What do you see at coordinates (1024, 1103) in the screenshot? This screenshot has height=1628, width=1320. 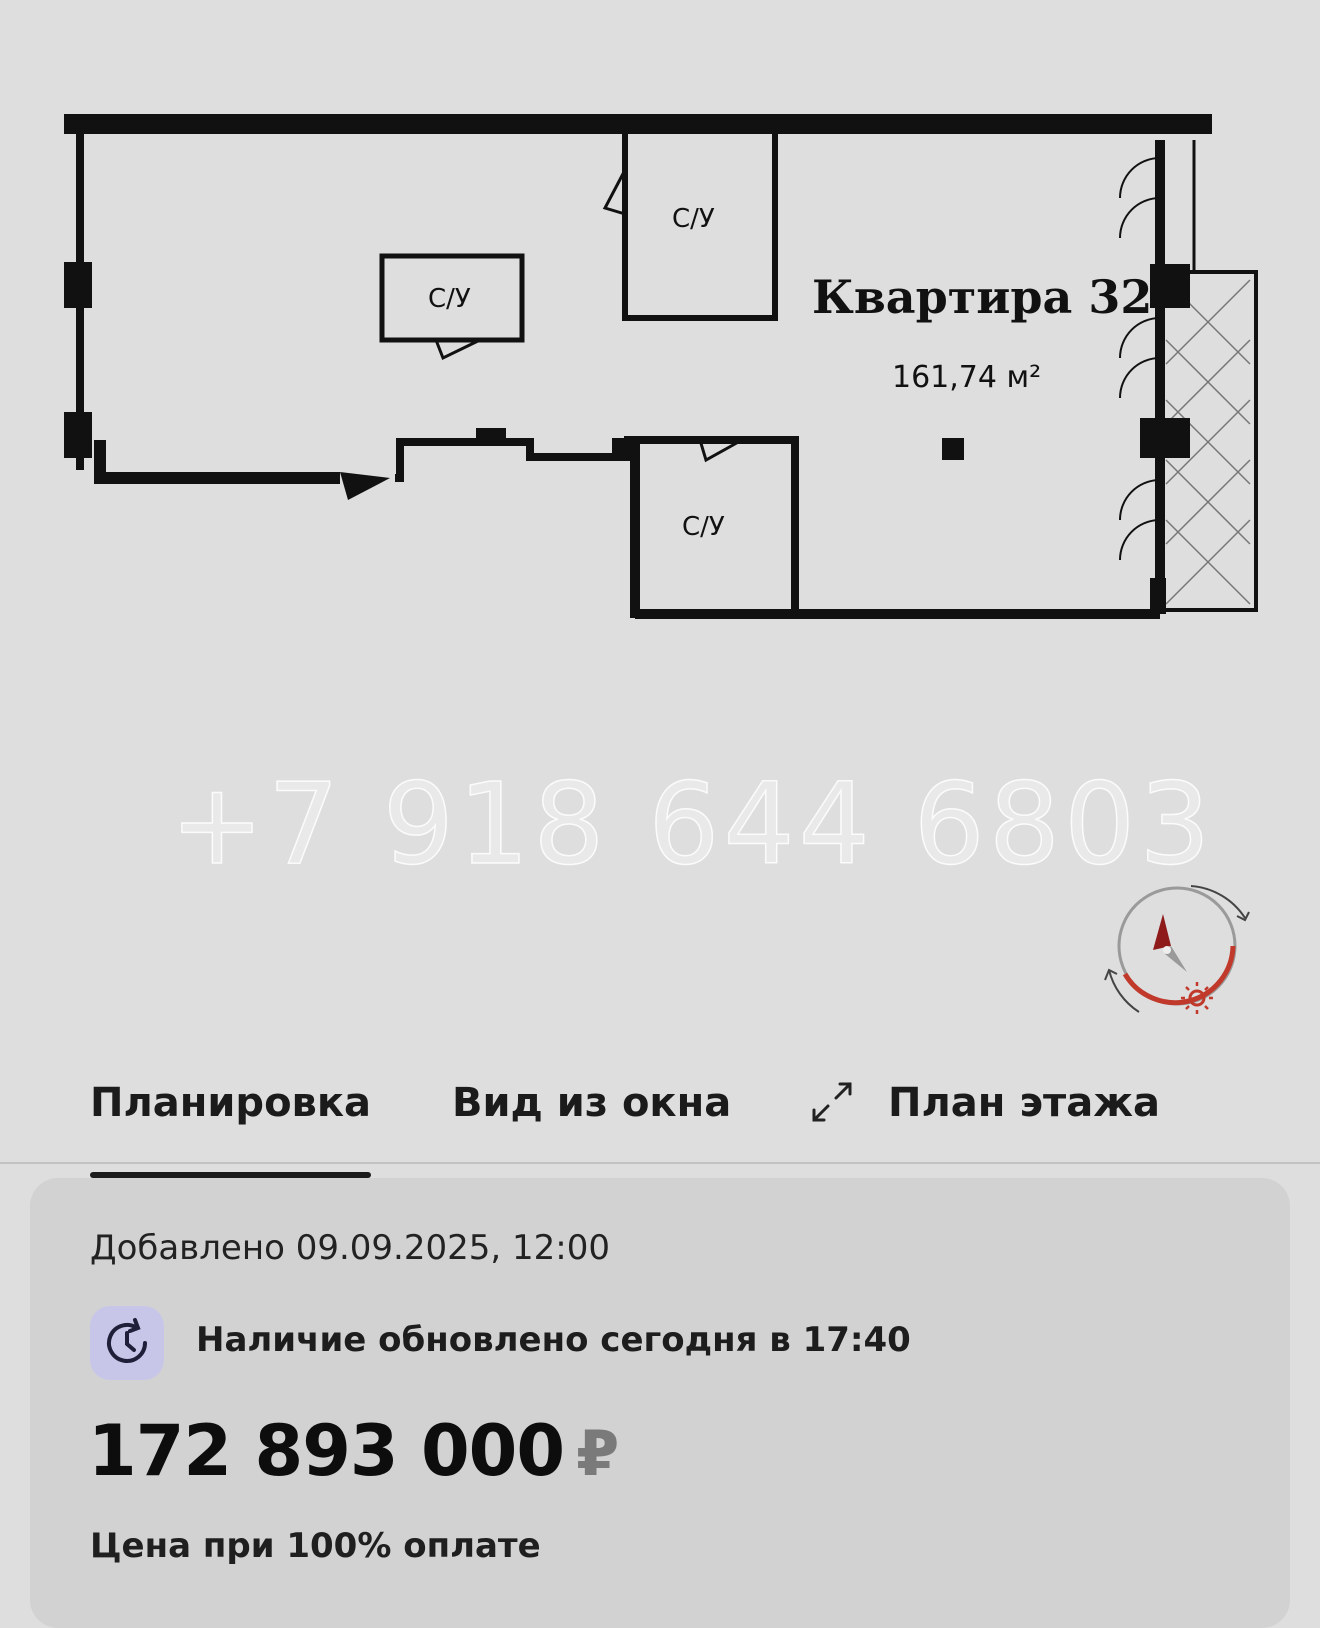 I see `tab-plan-etazha: План этажа` at bounding box center [1024, 1103].